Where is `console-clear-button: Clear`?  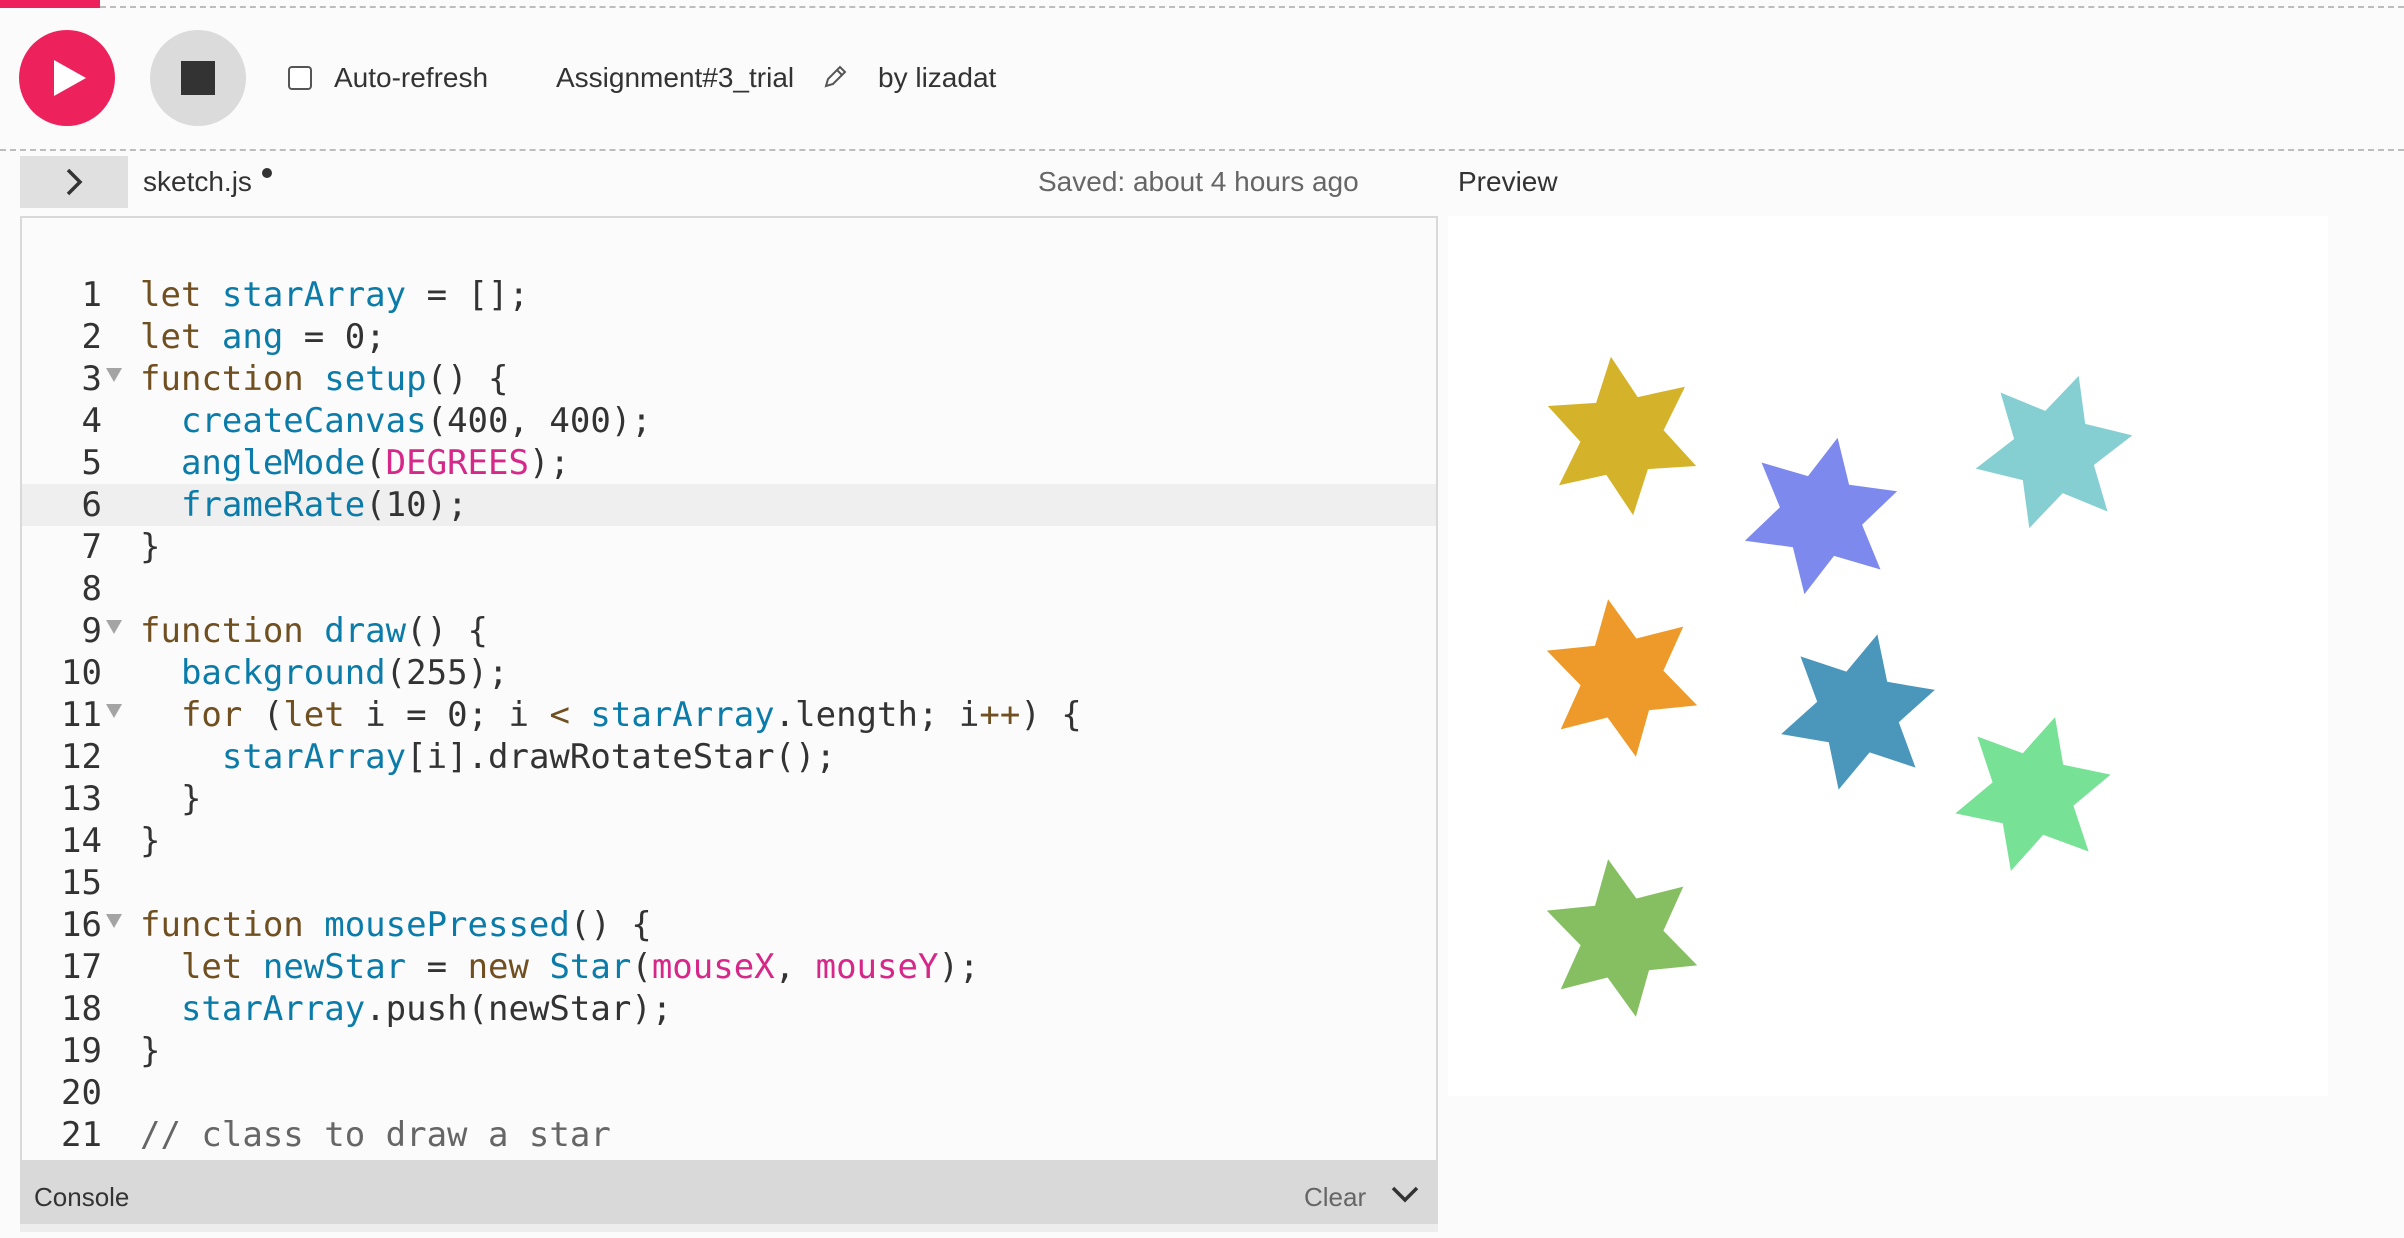
console-clear-button: Clear is located at coordinates (1335, 1197).